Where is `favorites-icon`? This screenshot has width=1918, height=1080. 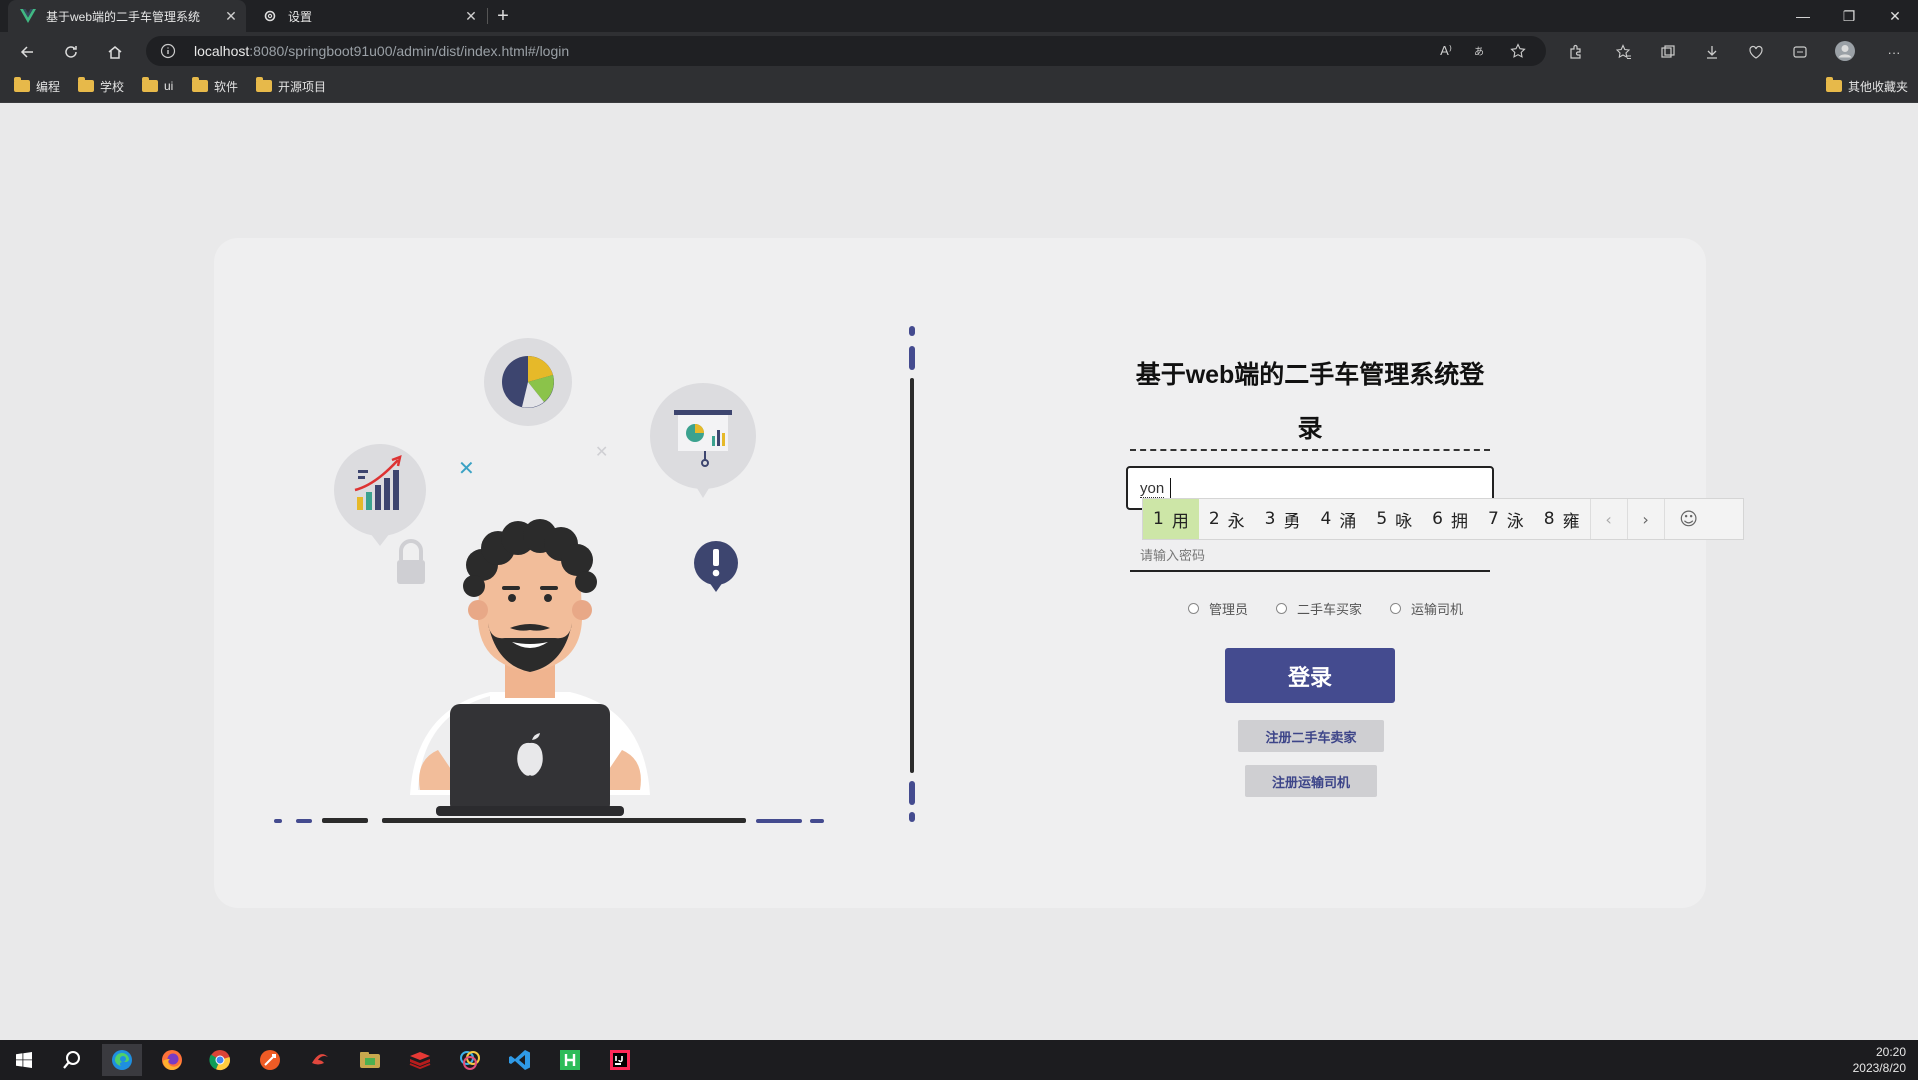
favorites-icon is located at coordinates (1624, 52).